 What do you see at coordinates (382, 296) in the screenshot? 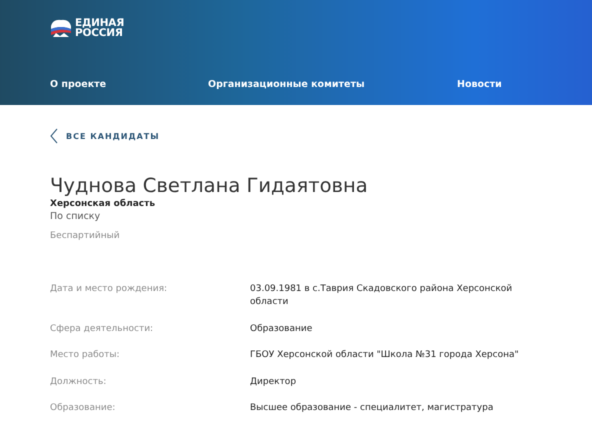
I see `detail-value: 03.09.1981 в с.Таврия Скадовского района Херсонской области` at bounding box center [382, 296].